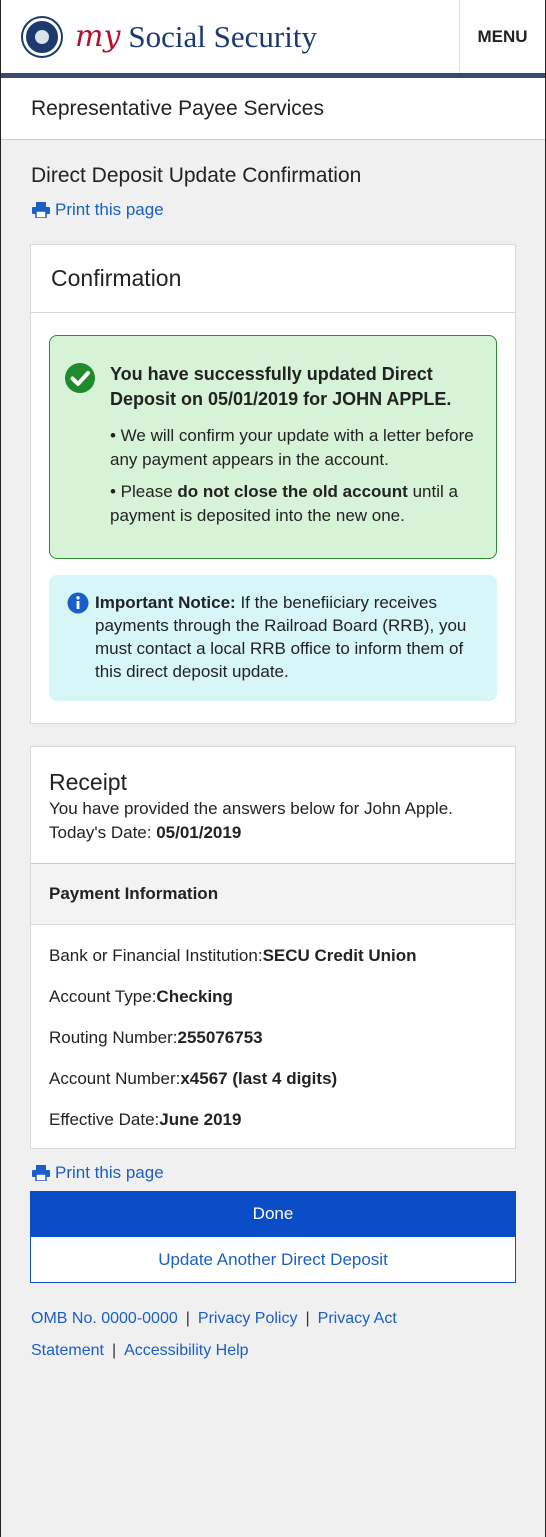 The width and height of the screenshot is (546, 1537). I want to click on privacy-policy-link: Privacy Policy, so click(248, 1318).